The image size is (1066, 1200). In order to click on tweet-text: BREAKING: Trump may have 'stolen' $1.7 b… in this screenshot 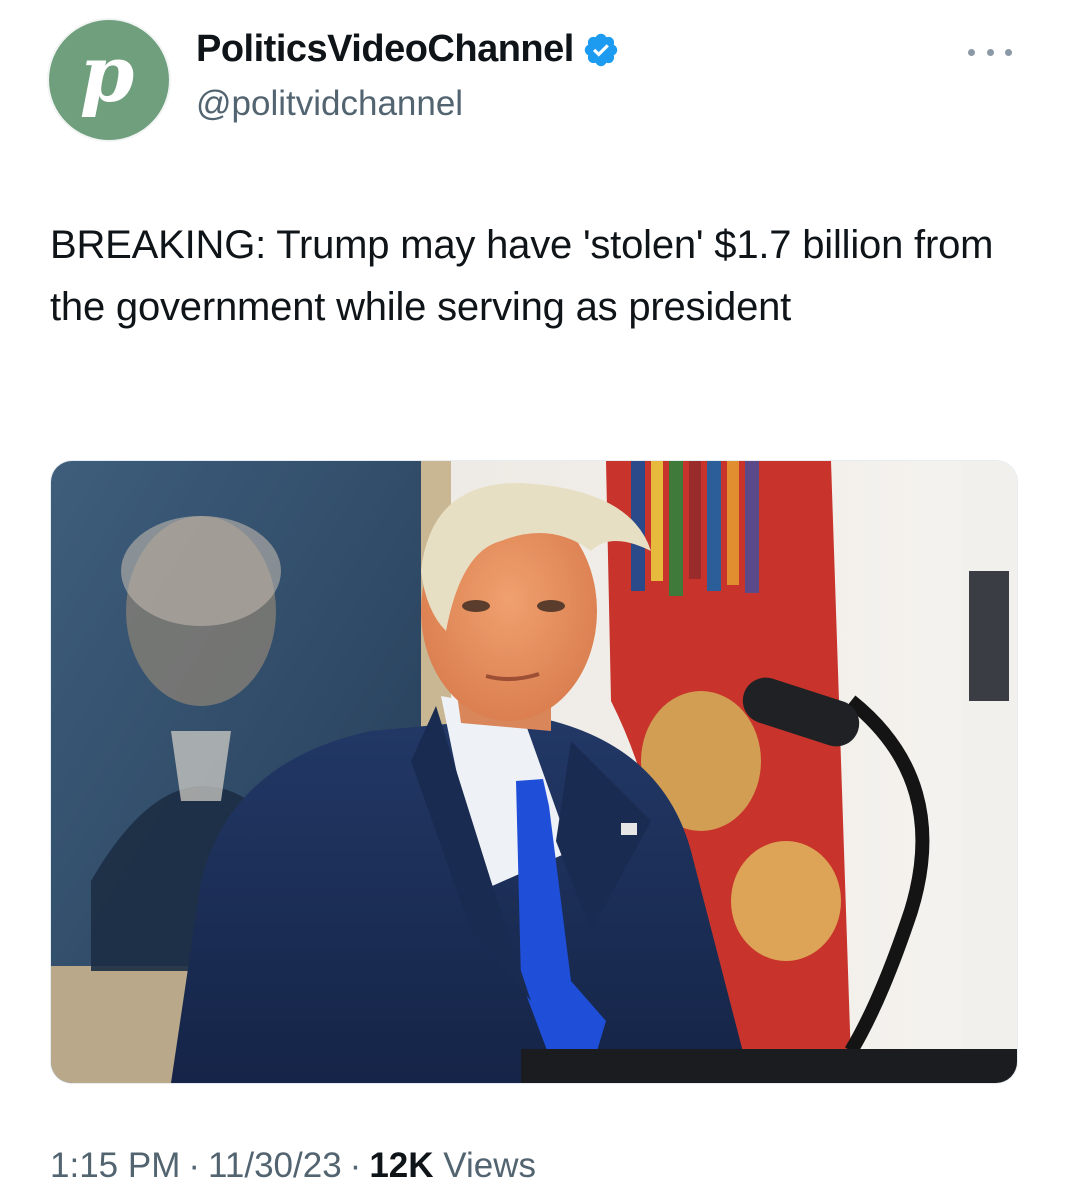, I will do `click(522, 276)`.